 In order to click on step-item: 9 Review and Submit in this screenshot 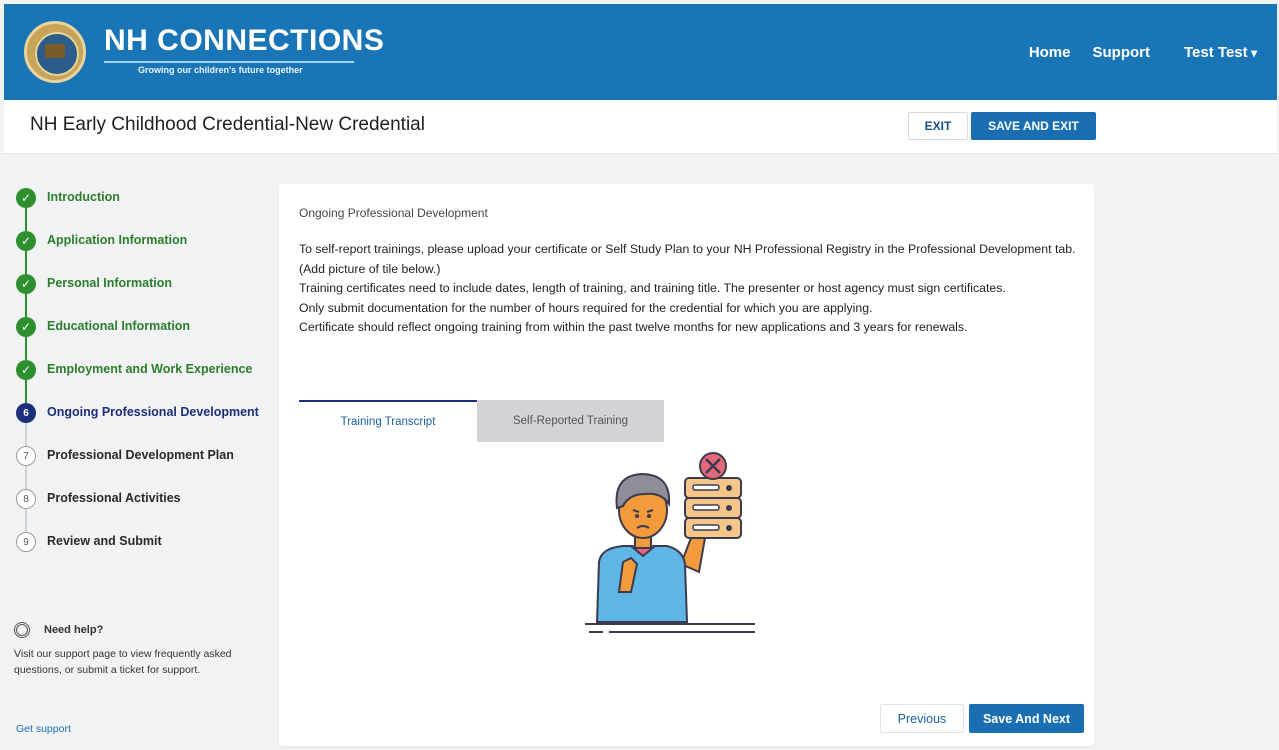, I will do `click(141, 551)`.